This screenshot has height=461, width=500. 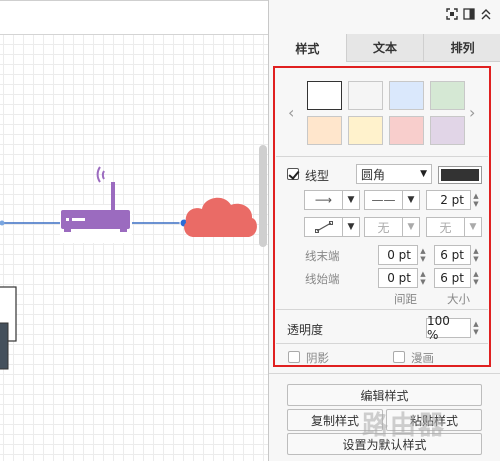 What do you see at coordinates (476, 328) in the screenshot?
I see `opacity-stepper-icon: ▲ ▼` at bounding box center [476, 328].